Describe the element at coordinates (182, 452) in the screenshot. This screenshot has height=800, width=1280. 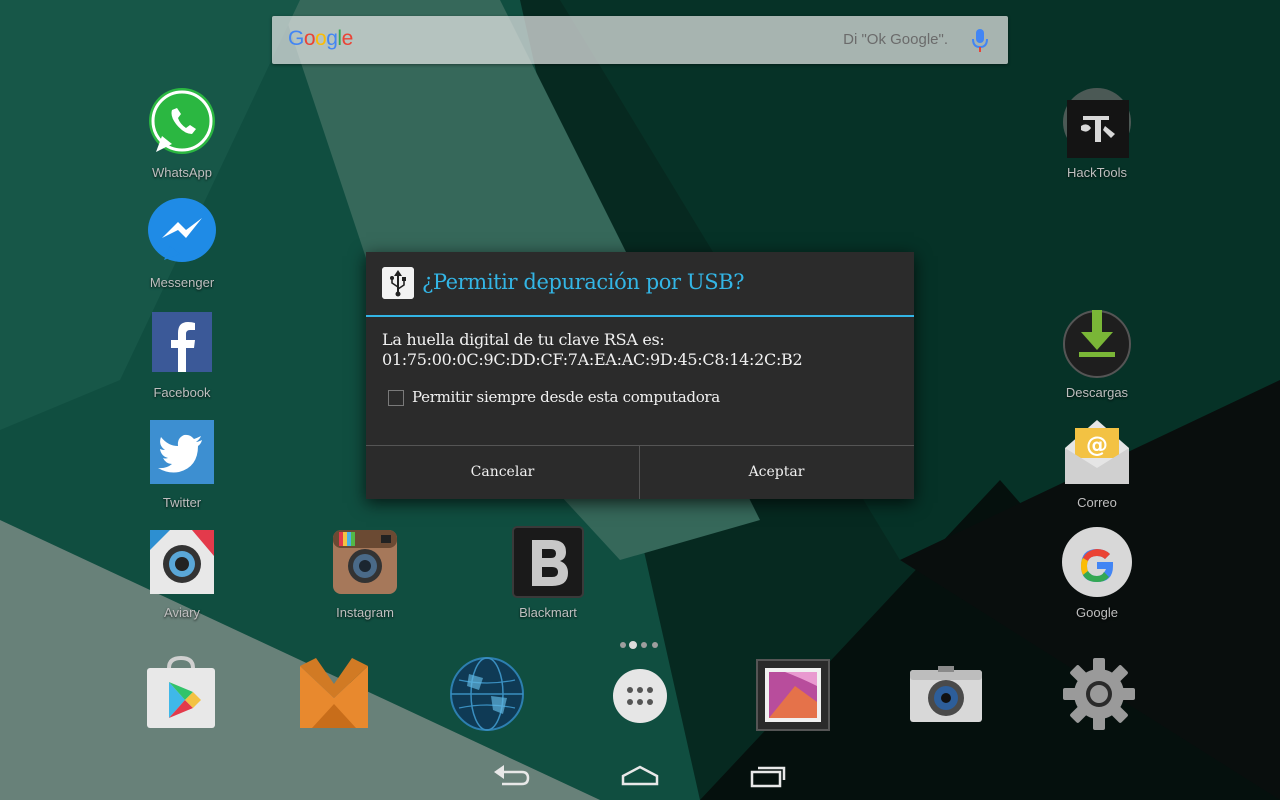
I see `twitter-icon` at that location.